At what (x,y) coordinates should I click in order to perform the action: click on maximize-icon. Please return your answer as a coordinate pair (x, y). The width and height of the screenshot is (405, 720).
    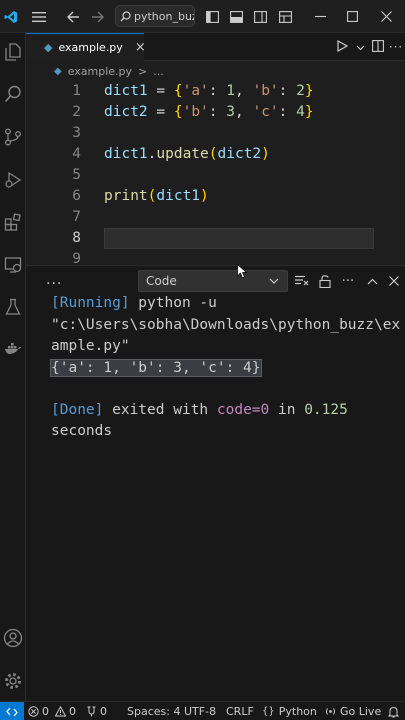
    Looking at the image, I should click on (352, 16).